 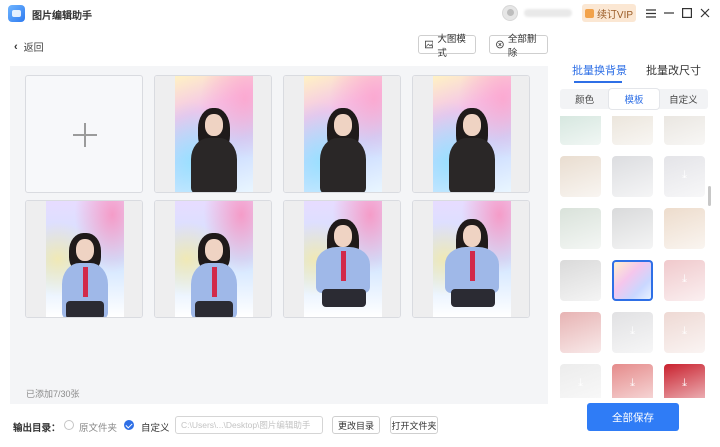 I want to click on tab-batch-resize: 批量改尺寸, so click(x=673, y=70).